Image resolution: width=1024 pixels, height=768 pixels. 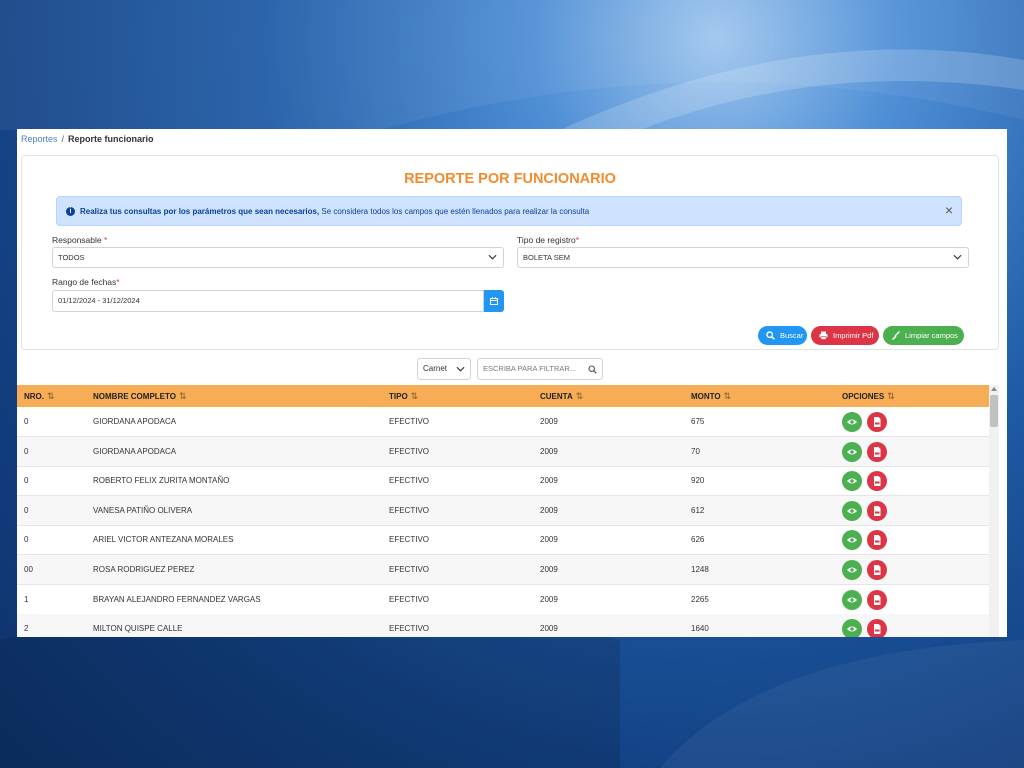 I want to click on responsable-select: TODOS, so click(x=278, y=257).